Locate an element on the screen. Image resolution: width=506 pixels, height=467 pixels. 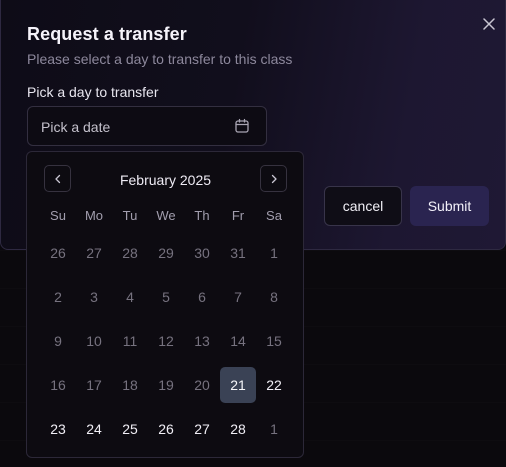
weekday-label: Mo is located at coordinates (94, 215).